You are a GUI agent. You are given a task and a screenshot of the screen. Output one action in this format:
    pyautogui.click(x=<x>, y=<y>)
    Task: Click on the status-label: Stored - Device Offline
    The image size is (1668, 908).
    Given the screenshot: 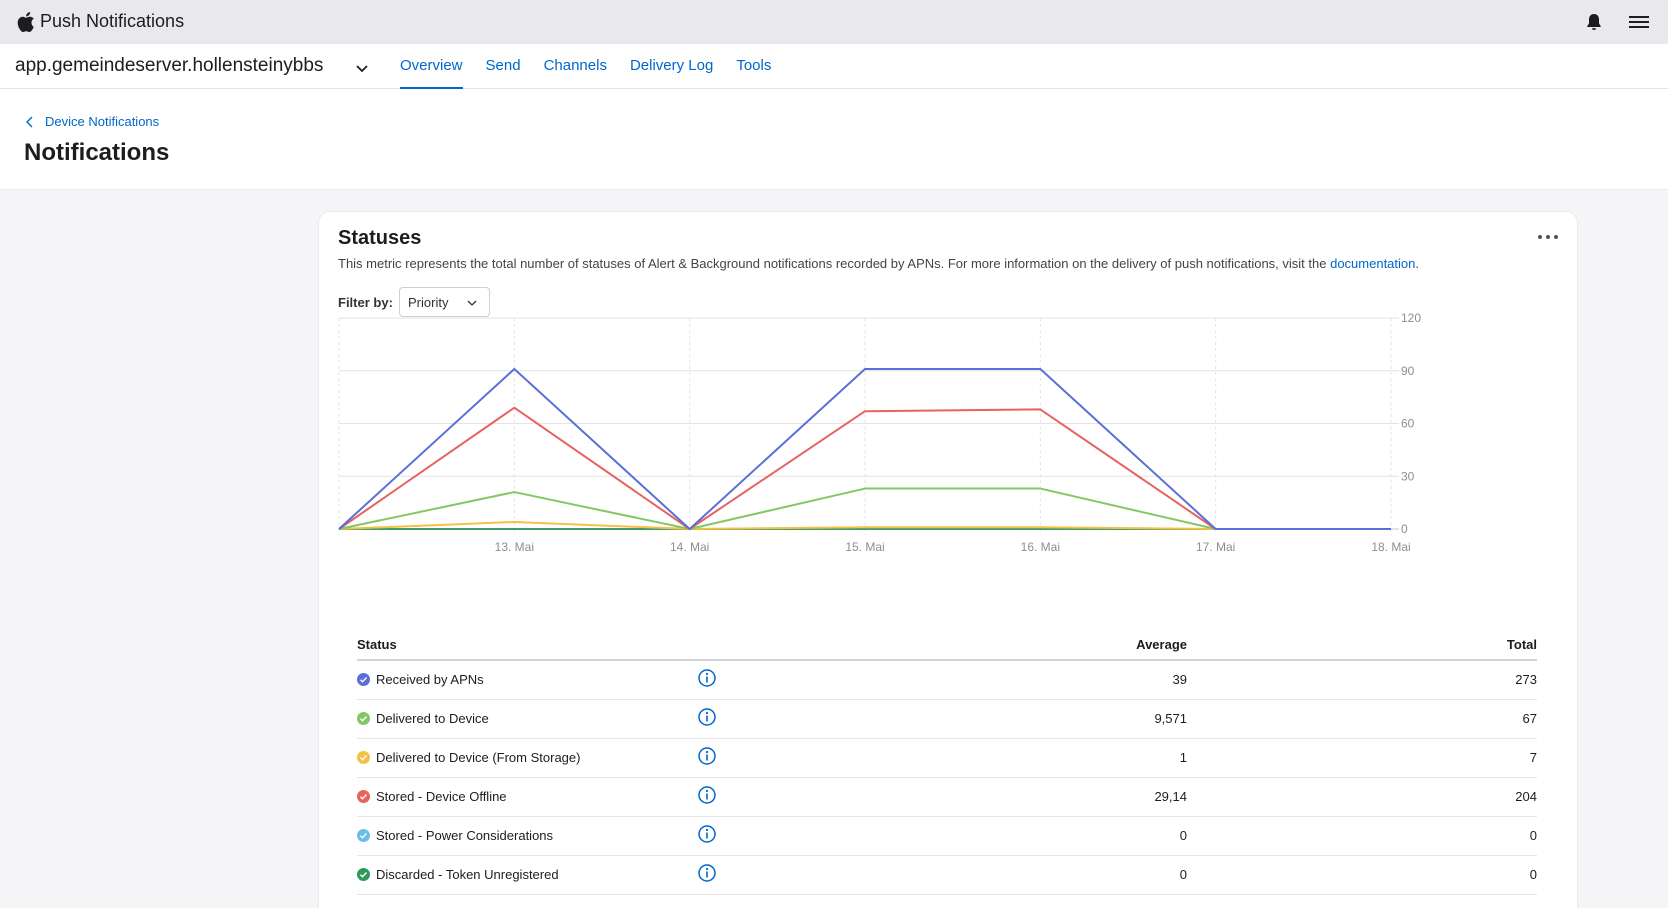 What is the action you would take?
    pyautogui.click(x=441, y=796)
    